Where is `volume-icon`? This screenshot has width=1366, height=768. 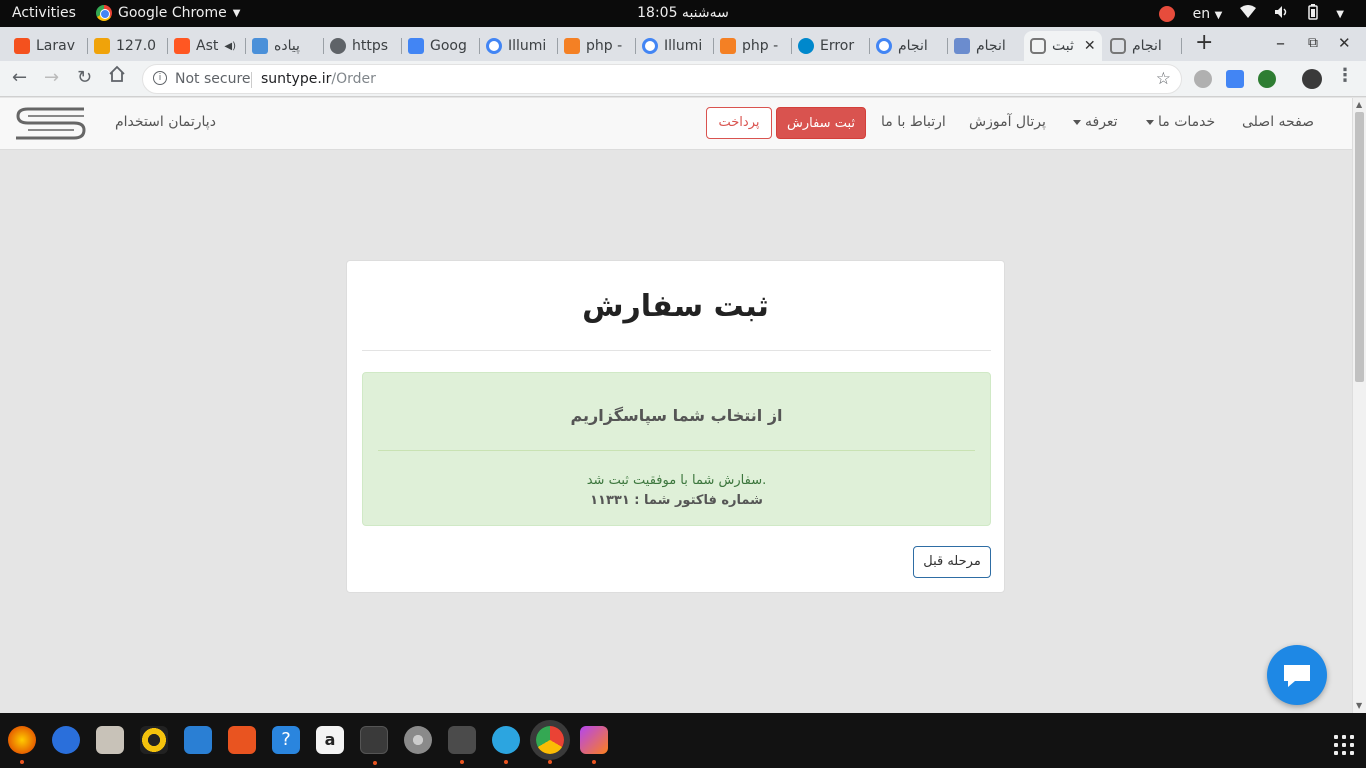 volume-icon is located at coordinates (1282, 14).